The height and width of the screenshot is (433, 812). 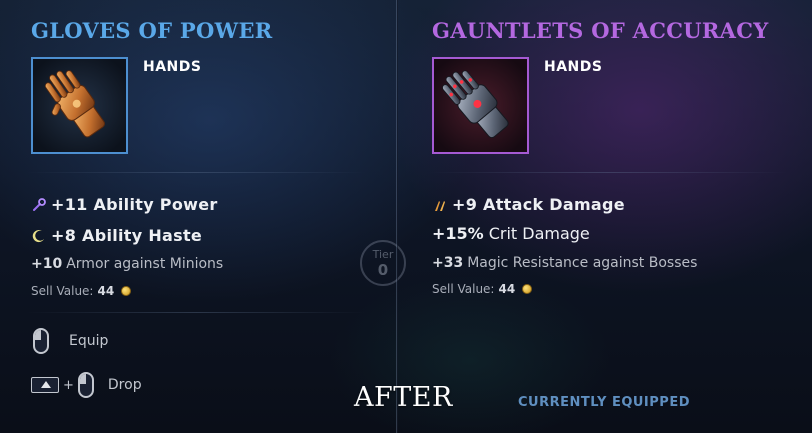 I want to click on stat-label: Magic Resistance against Bosses, so click(x=582, y=263).